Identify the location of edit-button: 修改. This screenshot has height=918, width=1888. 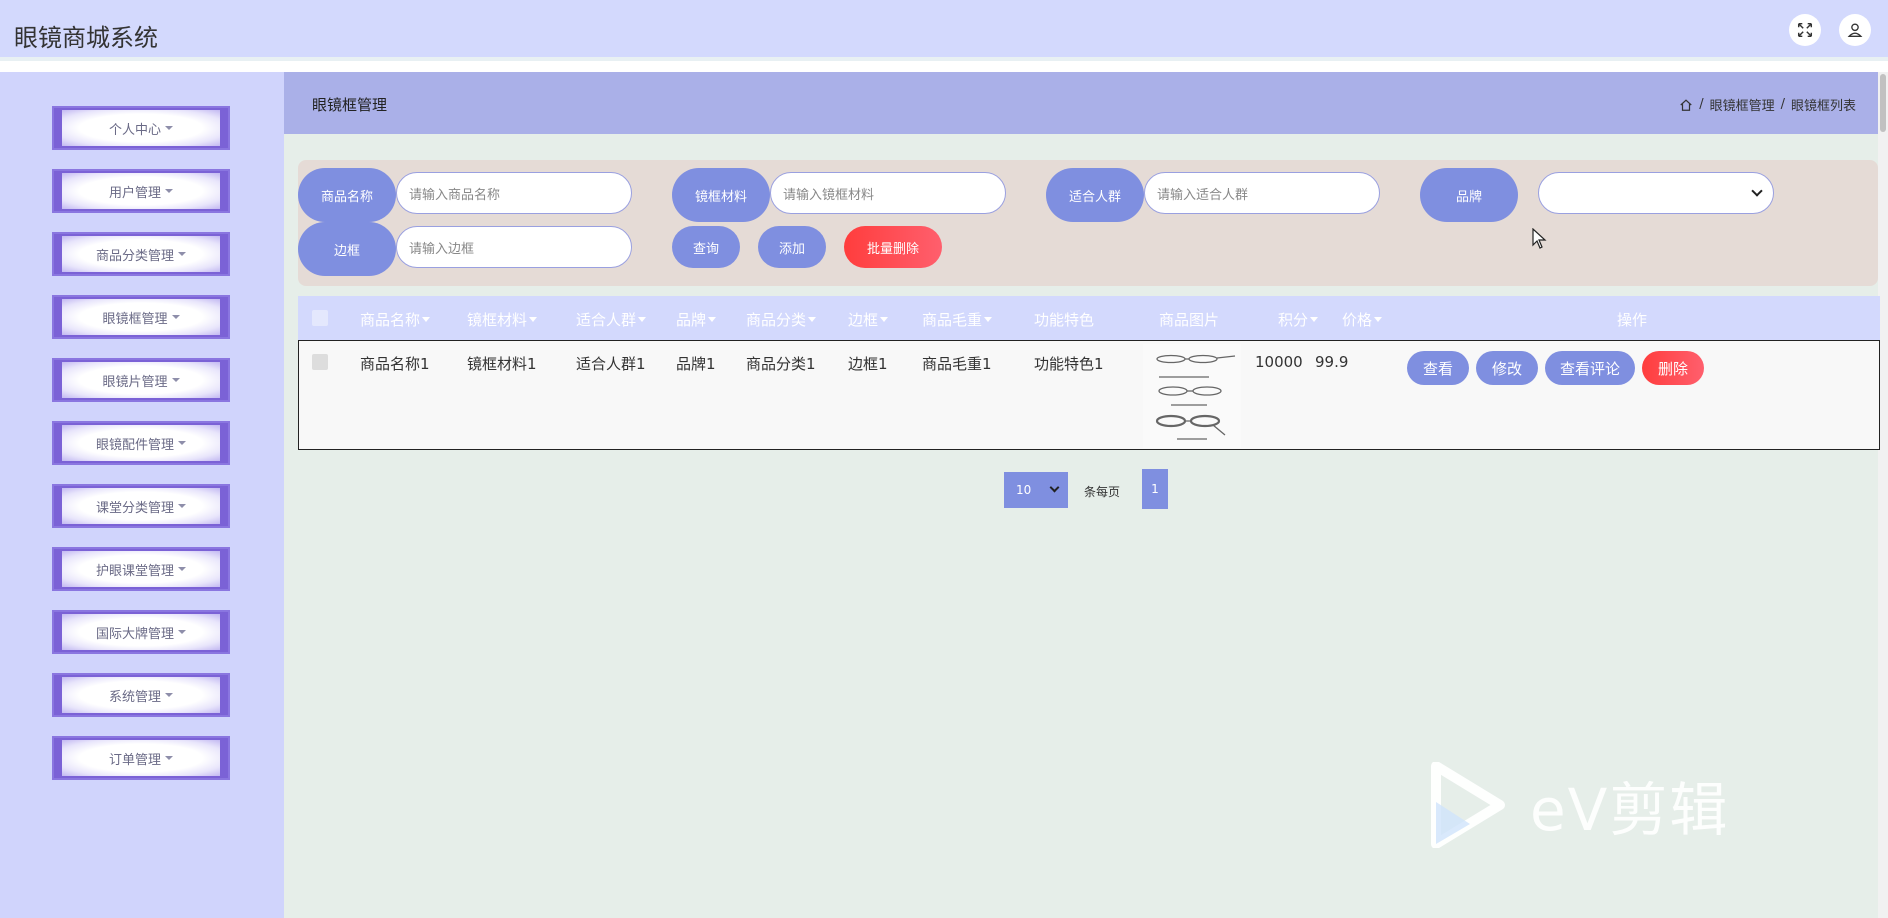
(1507, 368).